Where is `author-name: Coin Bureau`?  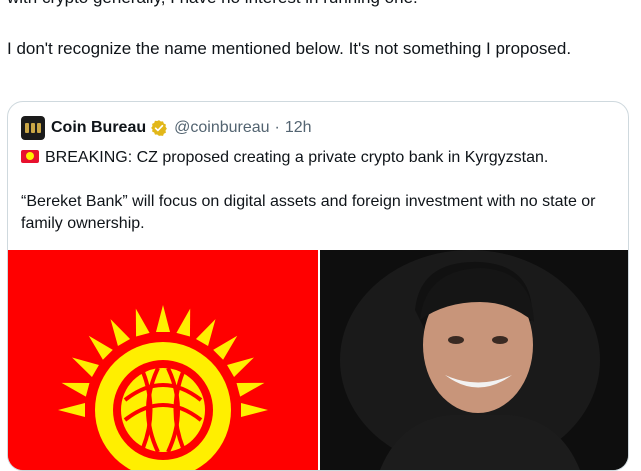 author-name: Coin Bureau is located at coordinates (98, 128).